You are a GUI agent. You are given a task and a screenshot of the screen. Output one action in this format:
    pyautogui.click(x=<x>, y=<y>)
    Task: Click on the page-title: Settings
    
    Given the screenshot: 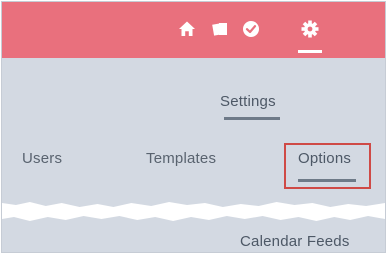 What is the action you would take?
    pyautogui.click(x=248, y=101)
    